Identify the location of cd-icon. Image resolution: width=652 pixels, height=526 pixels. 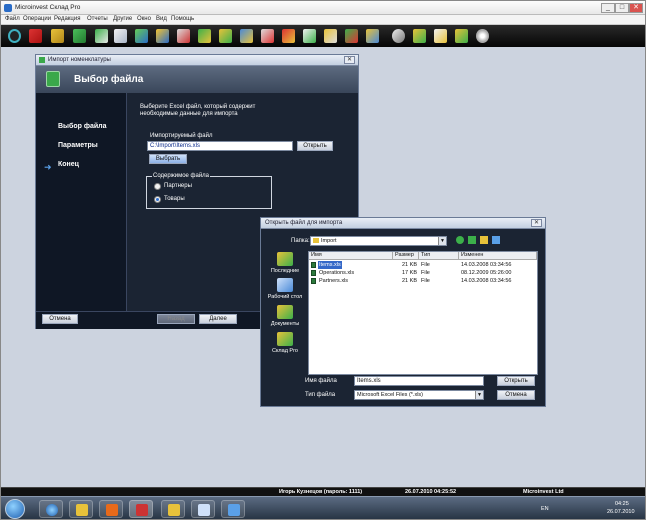
(482, 36).